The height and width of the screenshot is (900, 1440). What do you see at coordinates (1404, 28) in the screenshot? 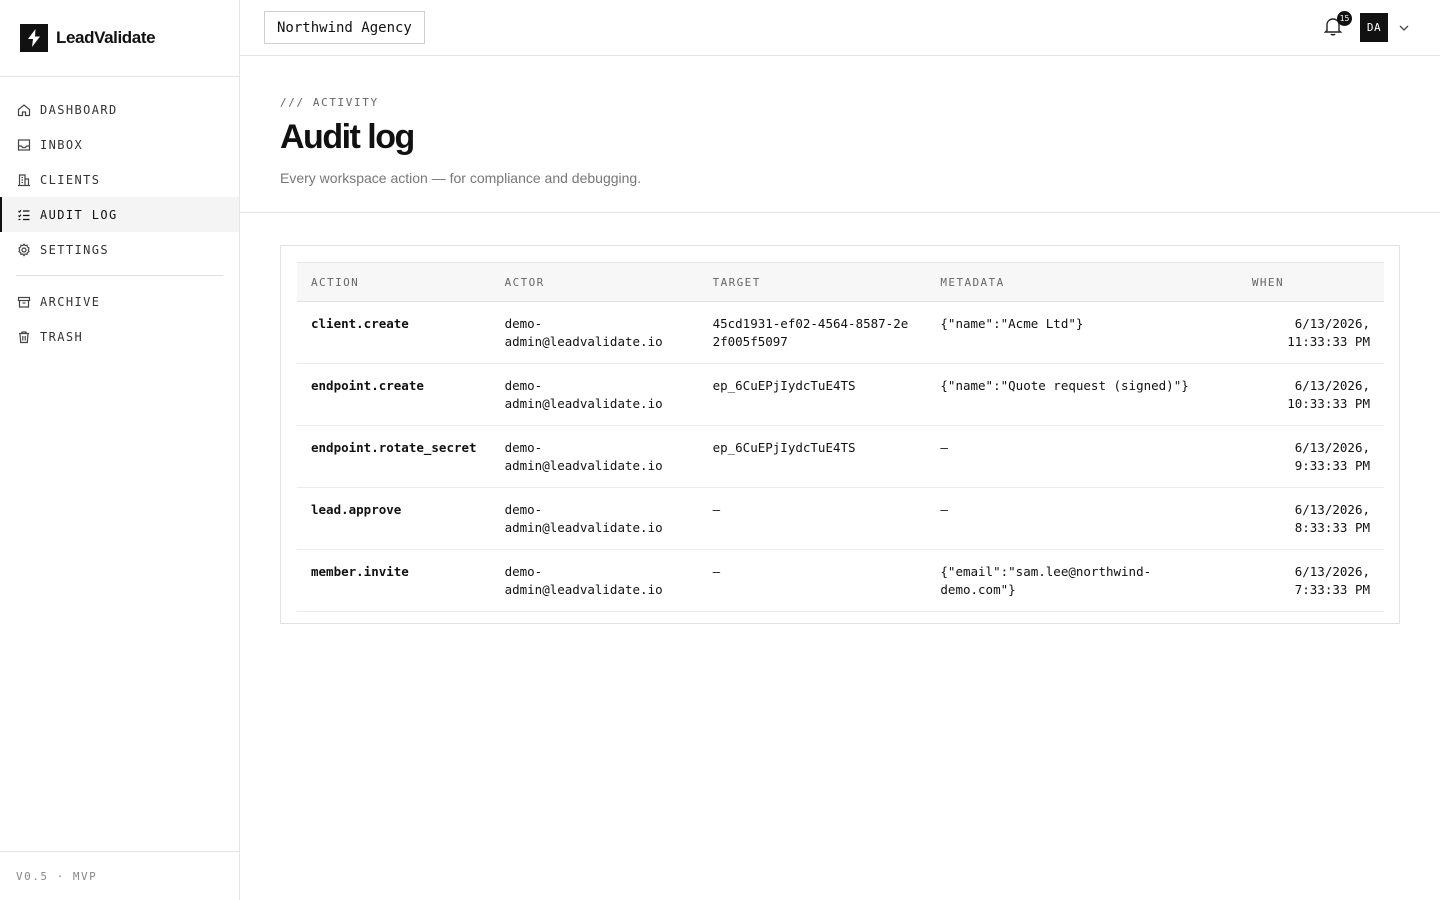
I see `chevron-down-icon` at bounding box center [1404, 28].